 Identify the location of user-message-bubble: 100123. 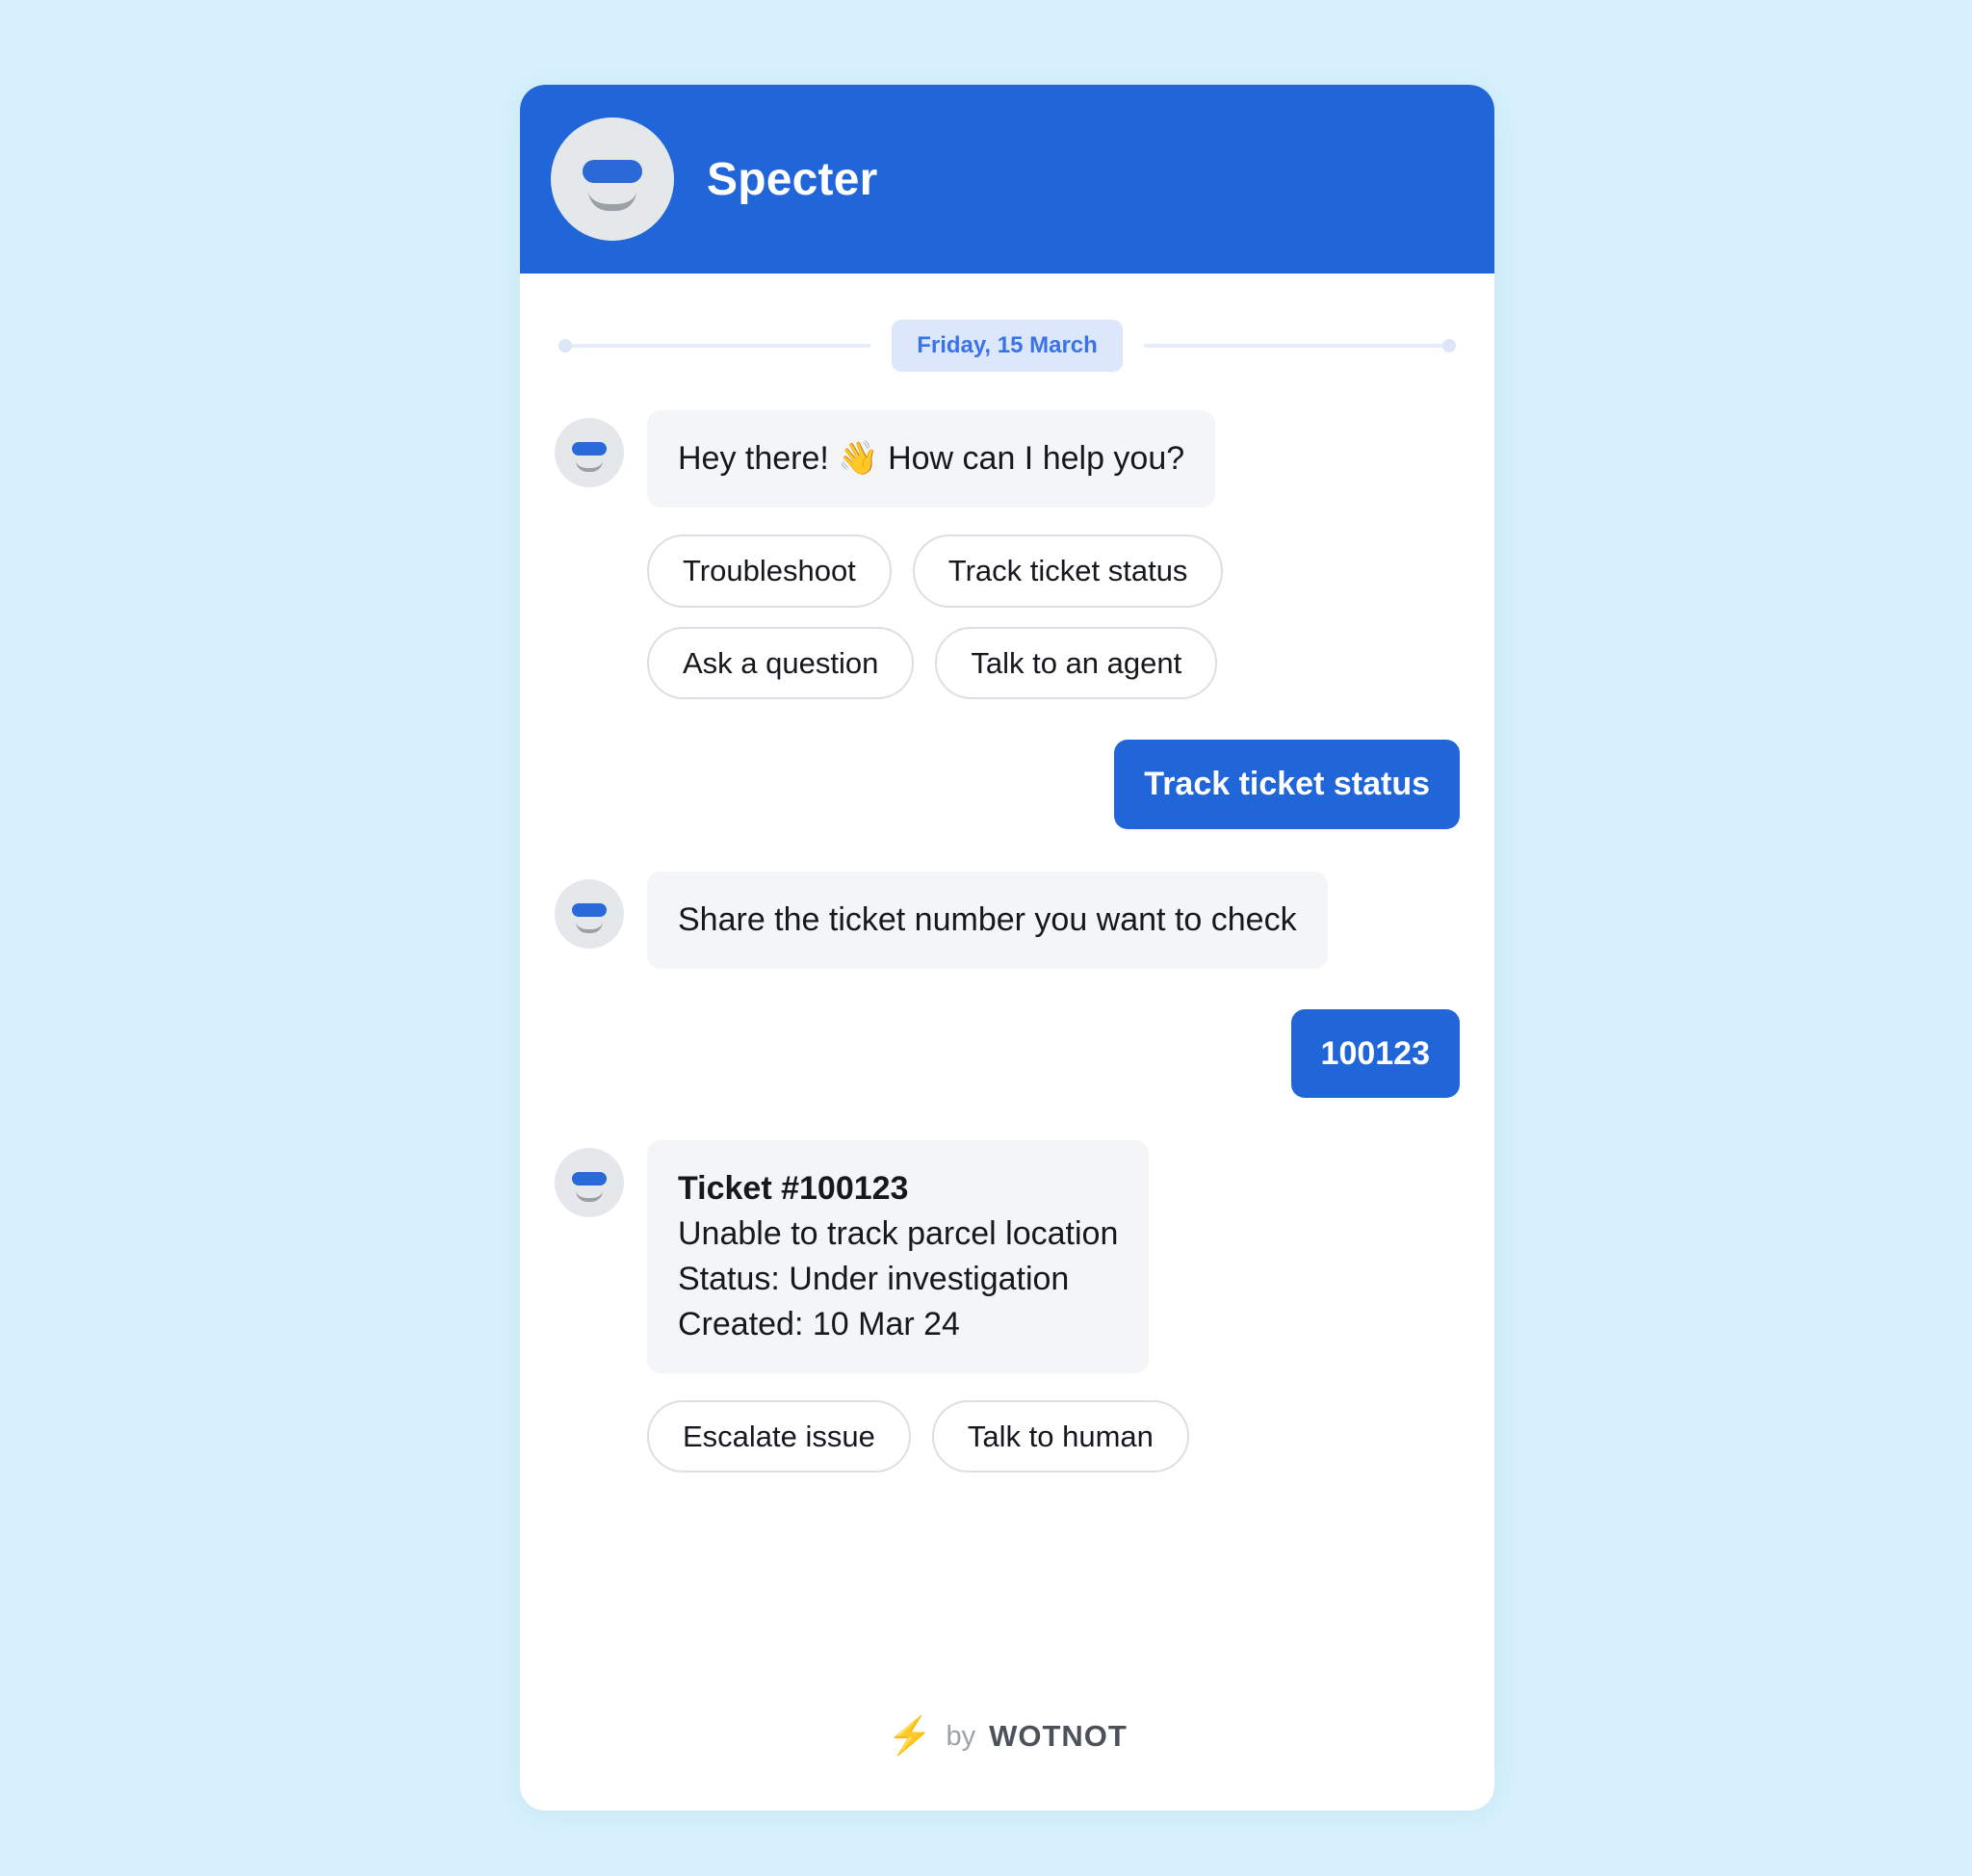
(1375, 1054).